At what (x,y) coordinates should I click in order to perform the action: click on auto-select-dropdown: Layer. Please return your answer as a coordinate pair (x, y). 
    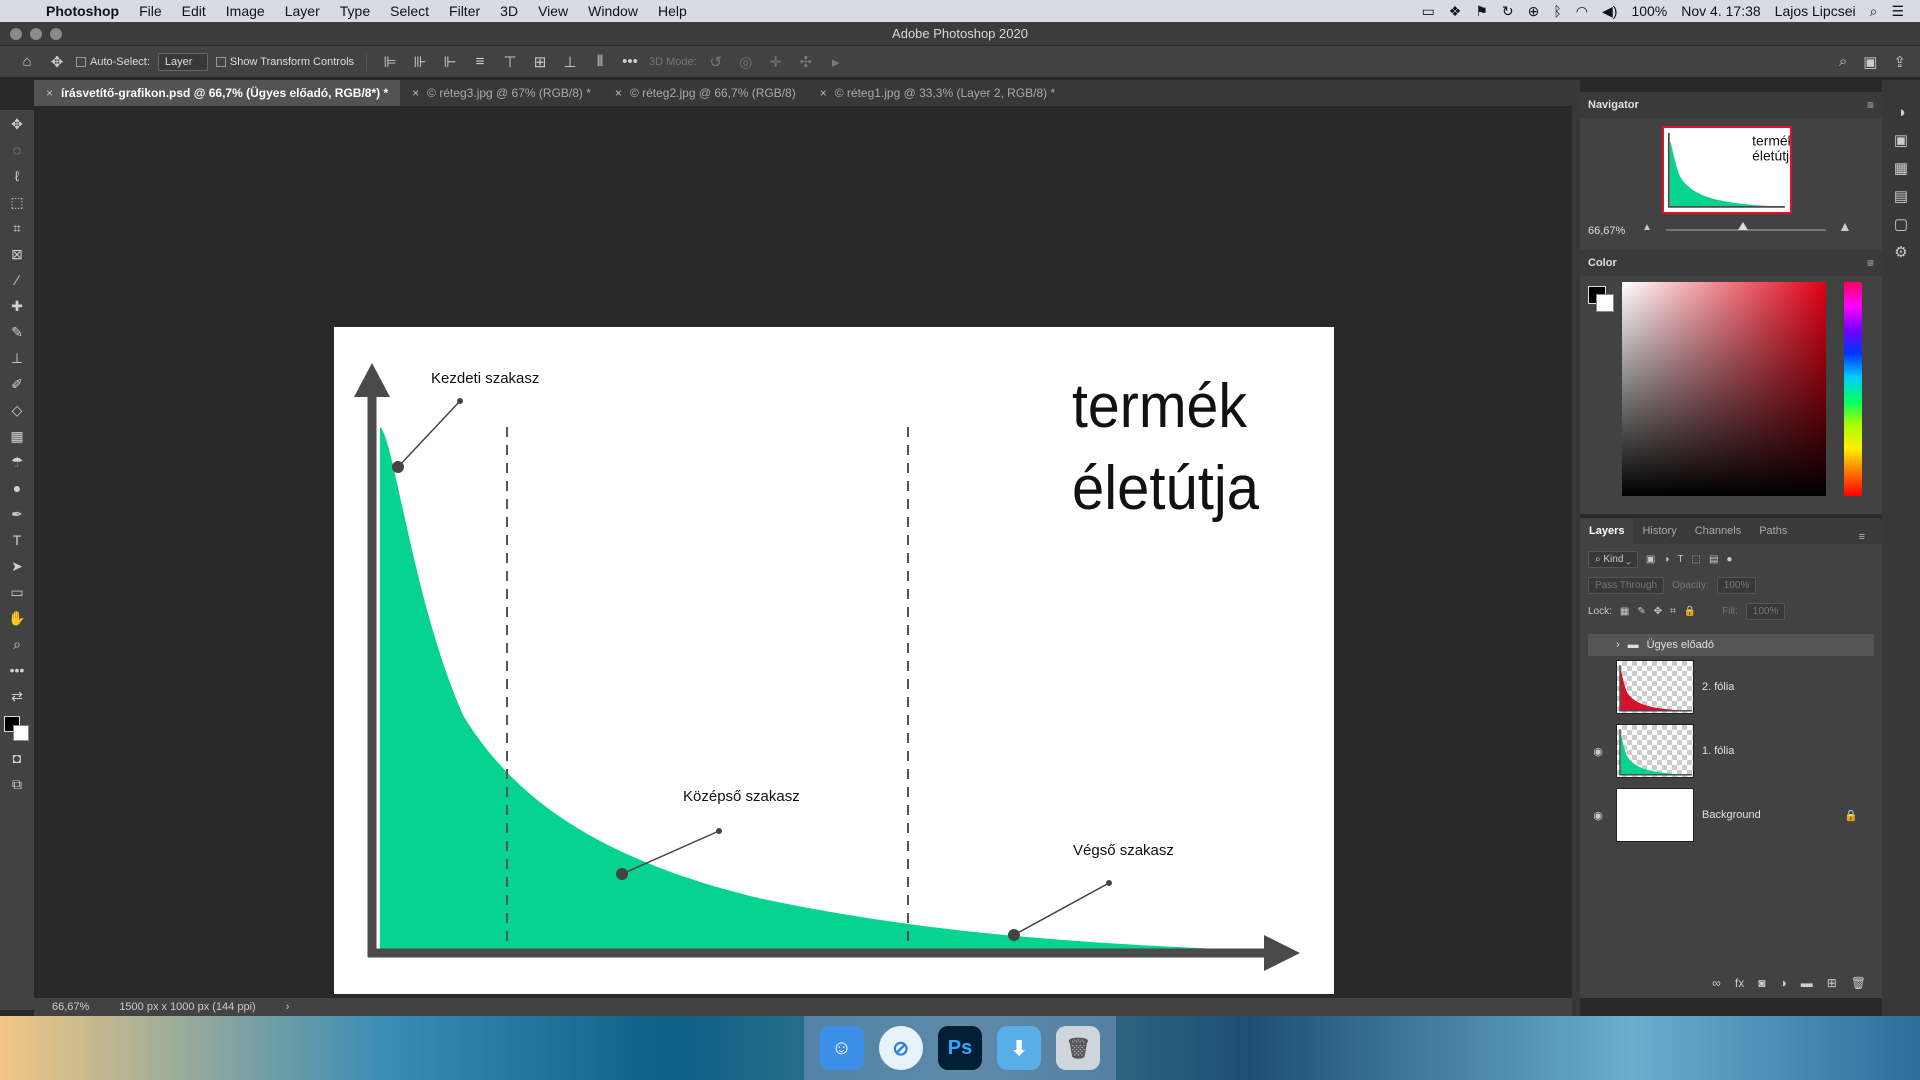
    Looking at the image, I should click on (182, 61).